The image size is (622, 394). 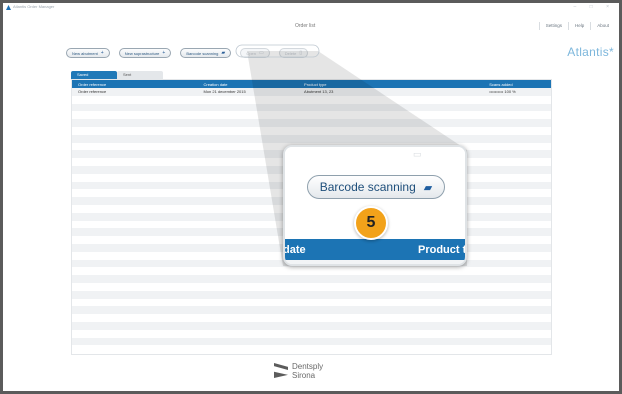 I want to click on zoom-table-row, so click(x=375, y=262).